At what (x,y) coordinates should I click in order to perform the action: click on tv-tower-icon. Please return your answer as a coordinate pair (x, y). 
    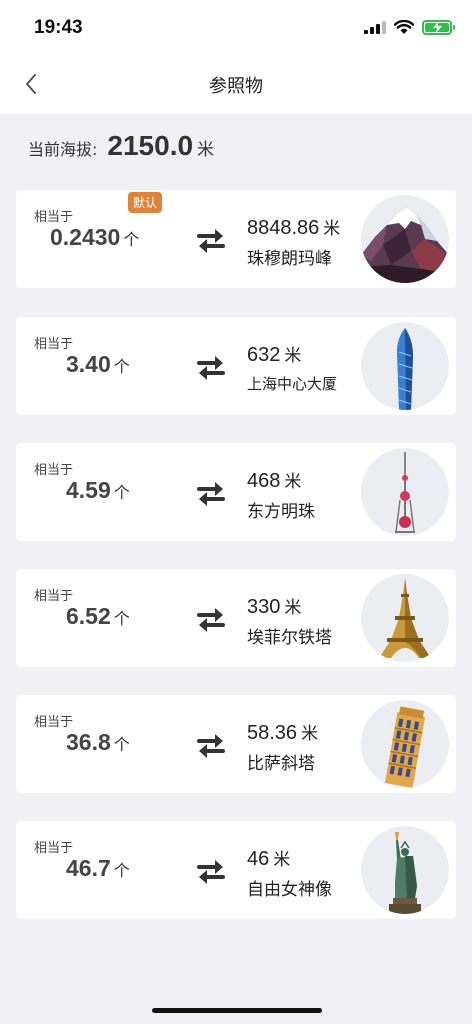
    Looking at the image, I should click on (405, 492).